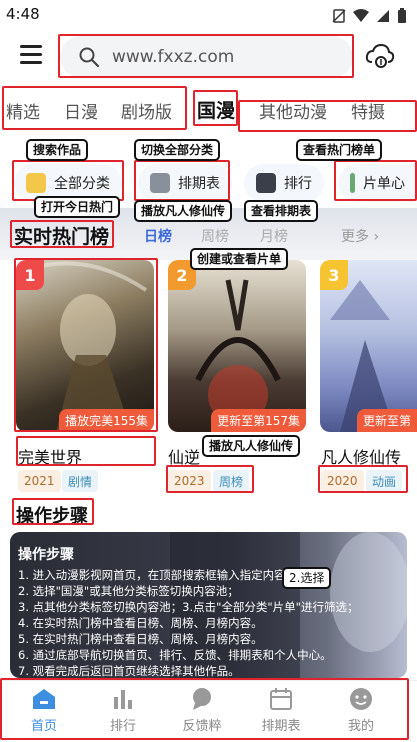 This screenshot has height=742, width=417. Describe the element at coordinates (46, 555) in the screenshot. I see `steps-heading: 操作步骤` at that location.